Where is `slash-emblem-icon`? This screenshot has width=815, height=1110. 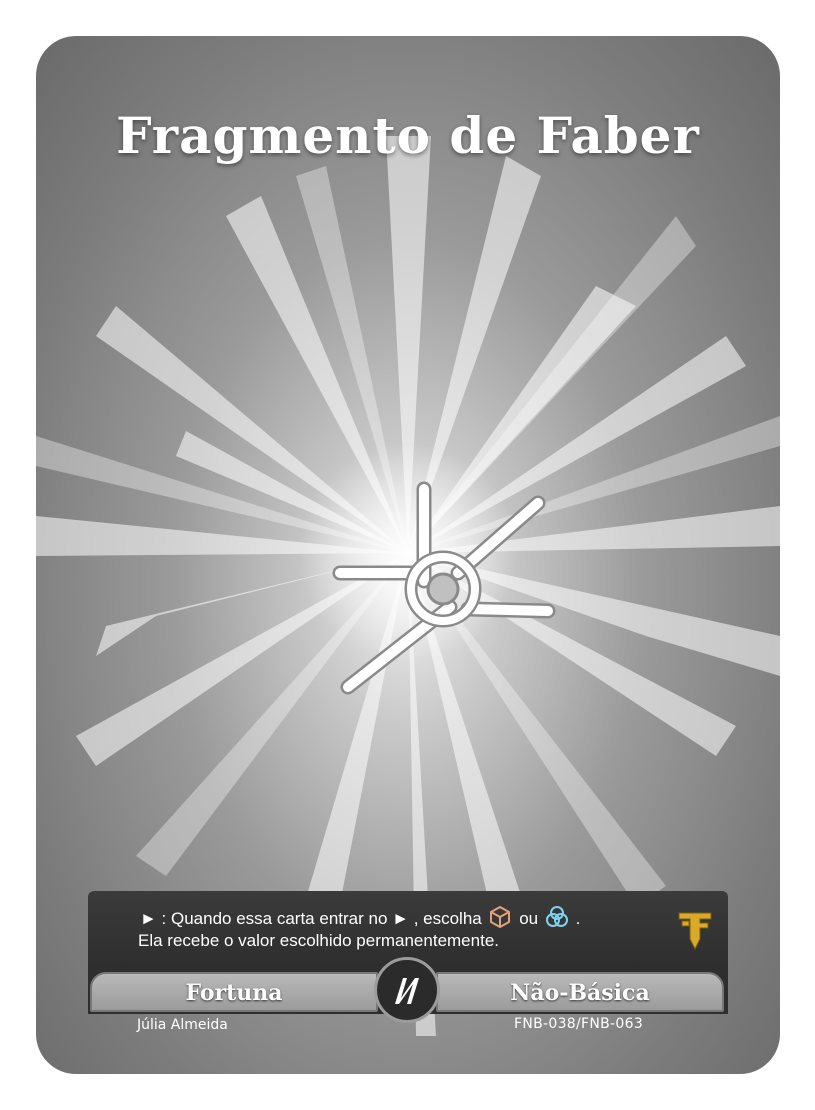
slash-emblem-icon is located at coordinates (407, 991).